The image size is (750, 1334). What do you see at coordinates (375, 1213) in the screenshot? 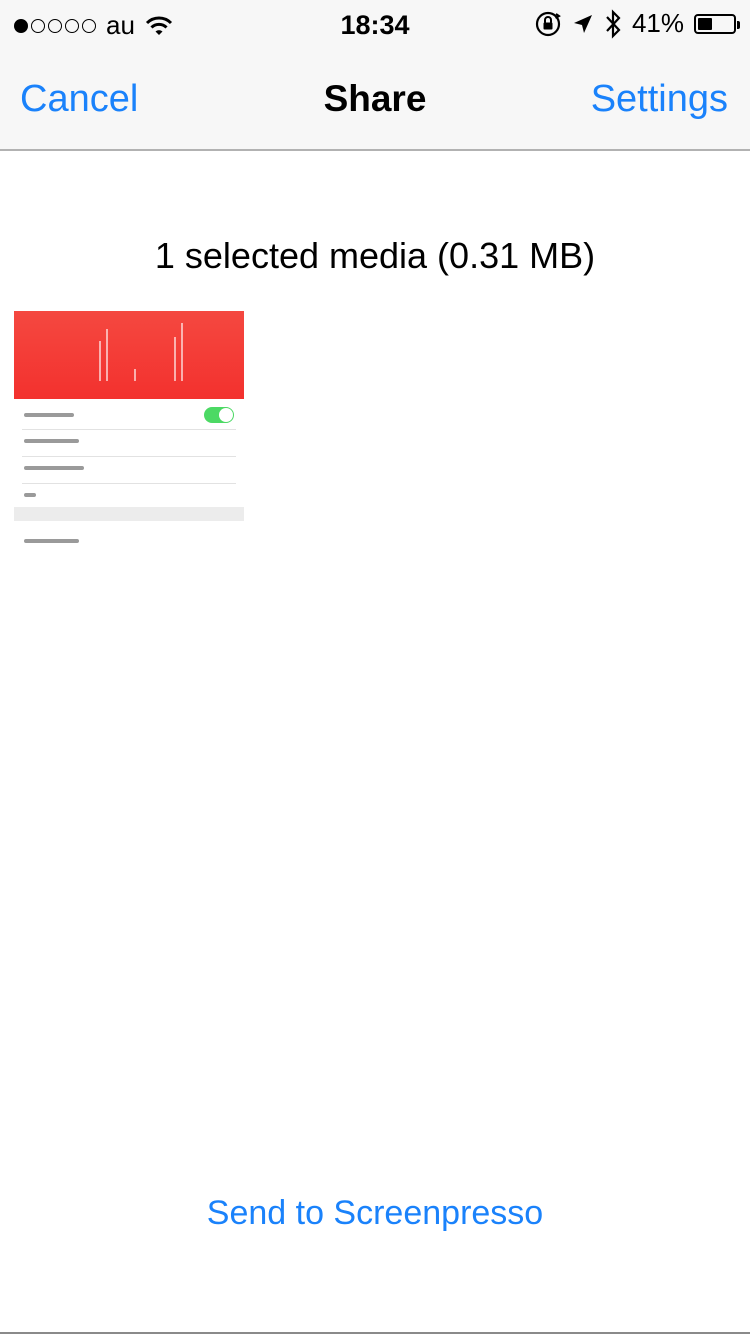
I see `send-to-screenpresso-button: Send to Screenpresso` at bounding box center [375, 1213].